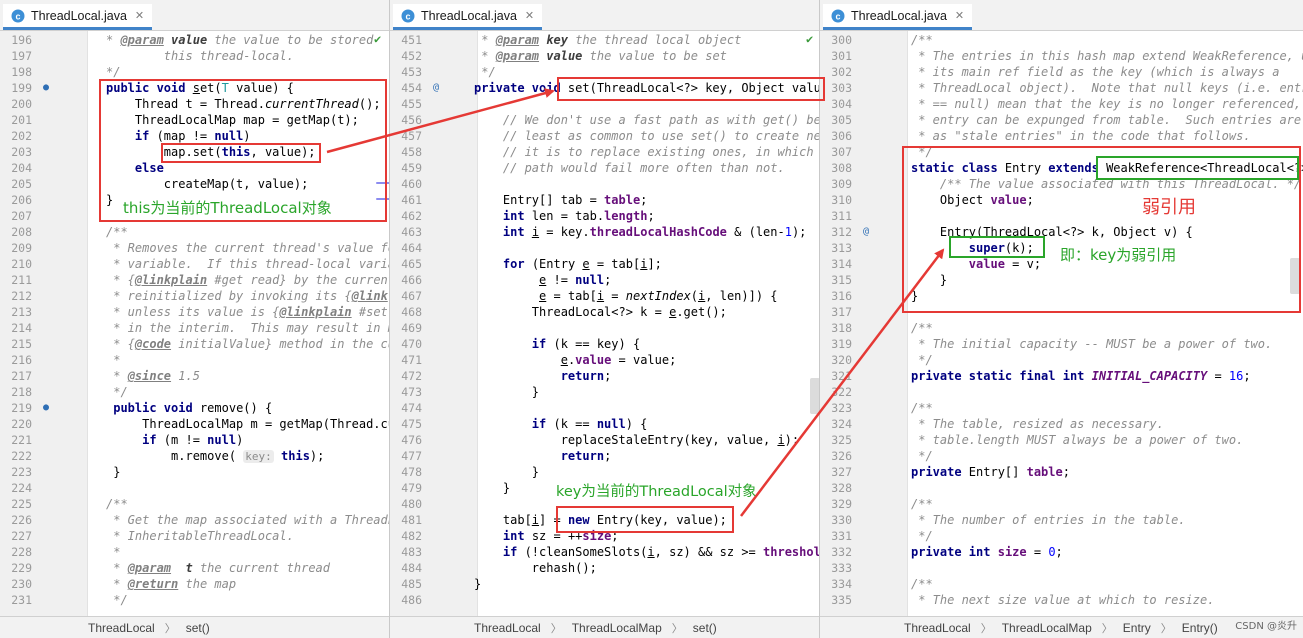 The width and height of the screenshot is (1303, 638). What do you see at coordinates (194, 232) in the screenshot?
I see `code-line: 208 /**` at bounding box center [194, 232].